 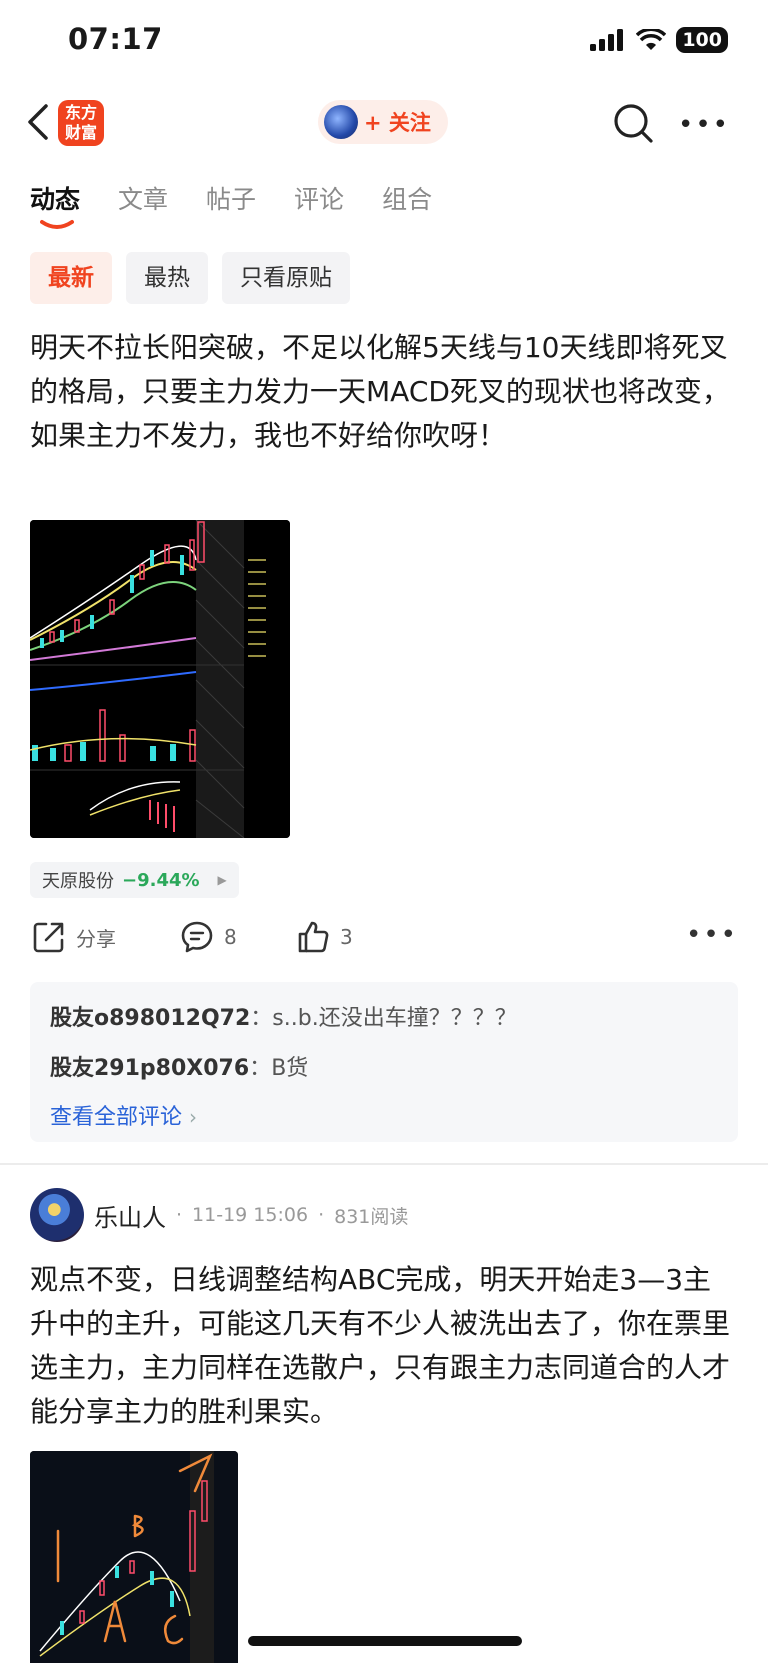 What do you see at coordinates (96, 938) in the screenshot?
I see `share-label: 分享` at bounding box center [96, 938].